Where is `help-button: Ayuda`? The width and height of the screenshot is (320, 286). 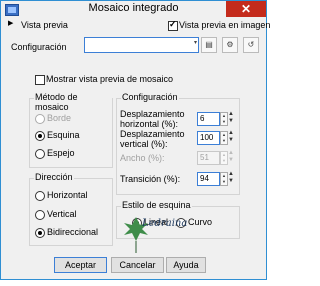 help-button: Ayuda is located at coordinates (186, 265).